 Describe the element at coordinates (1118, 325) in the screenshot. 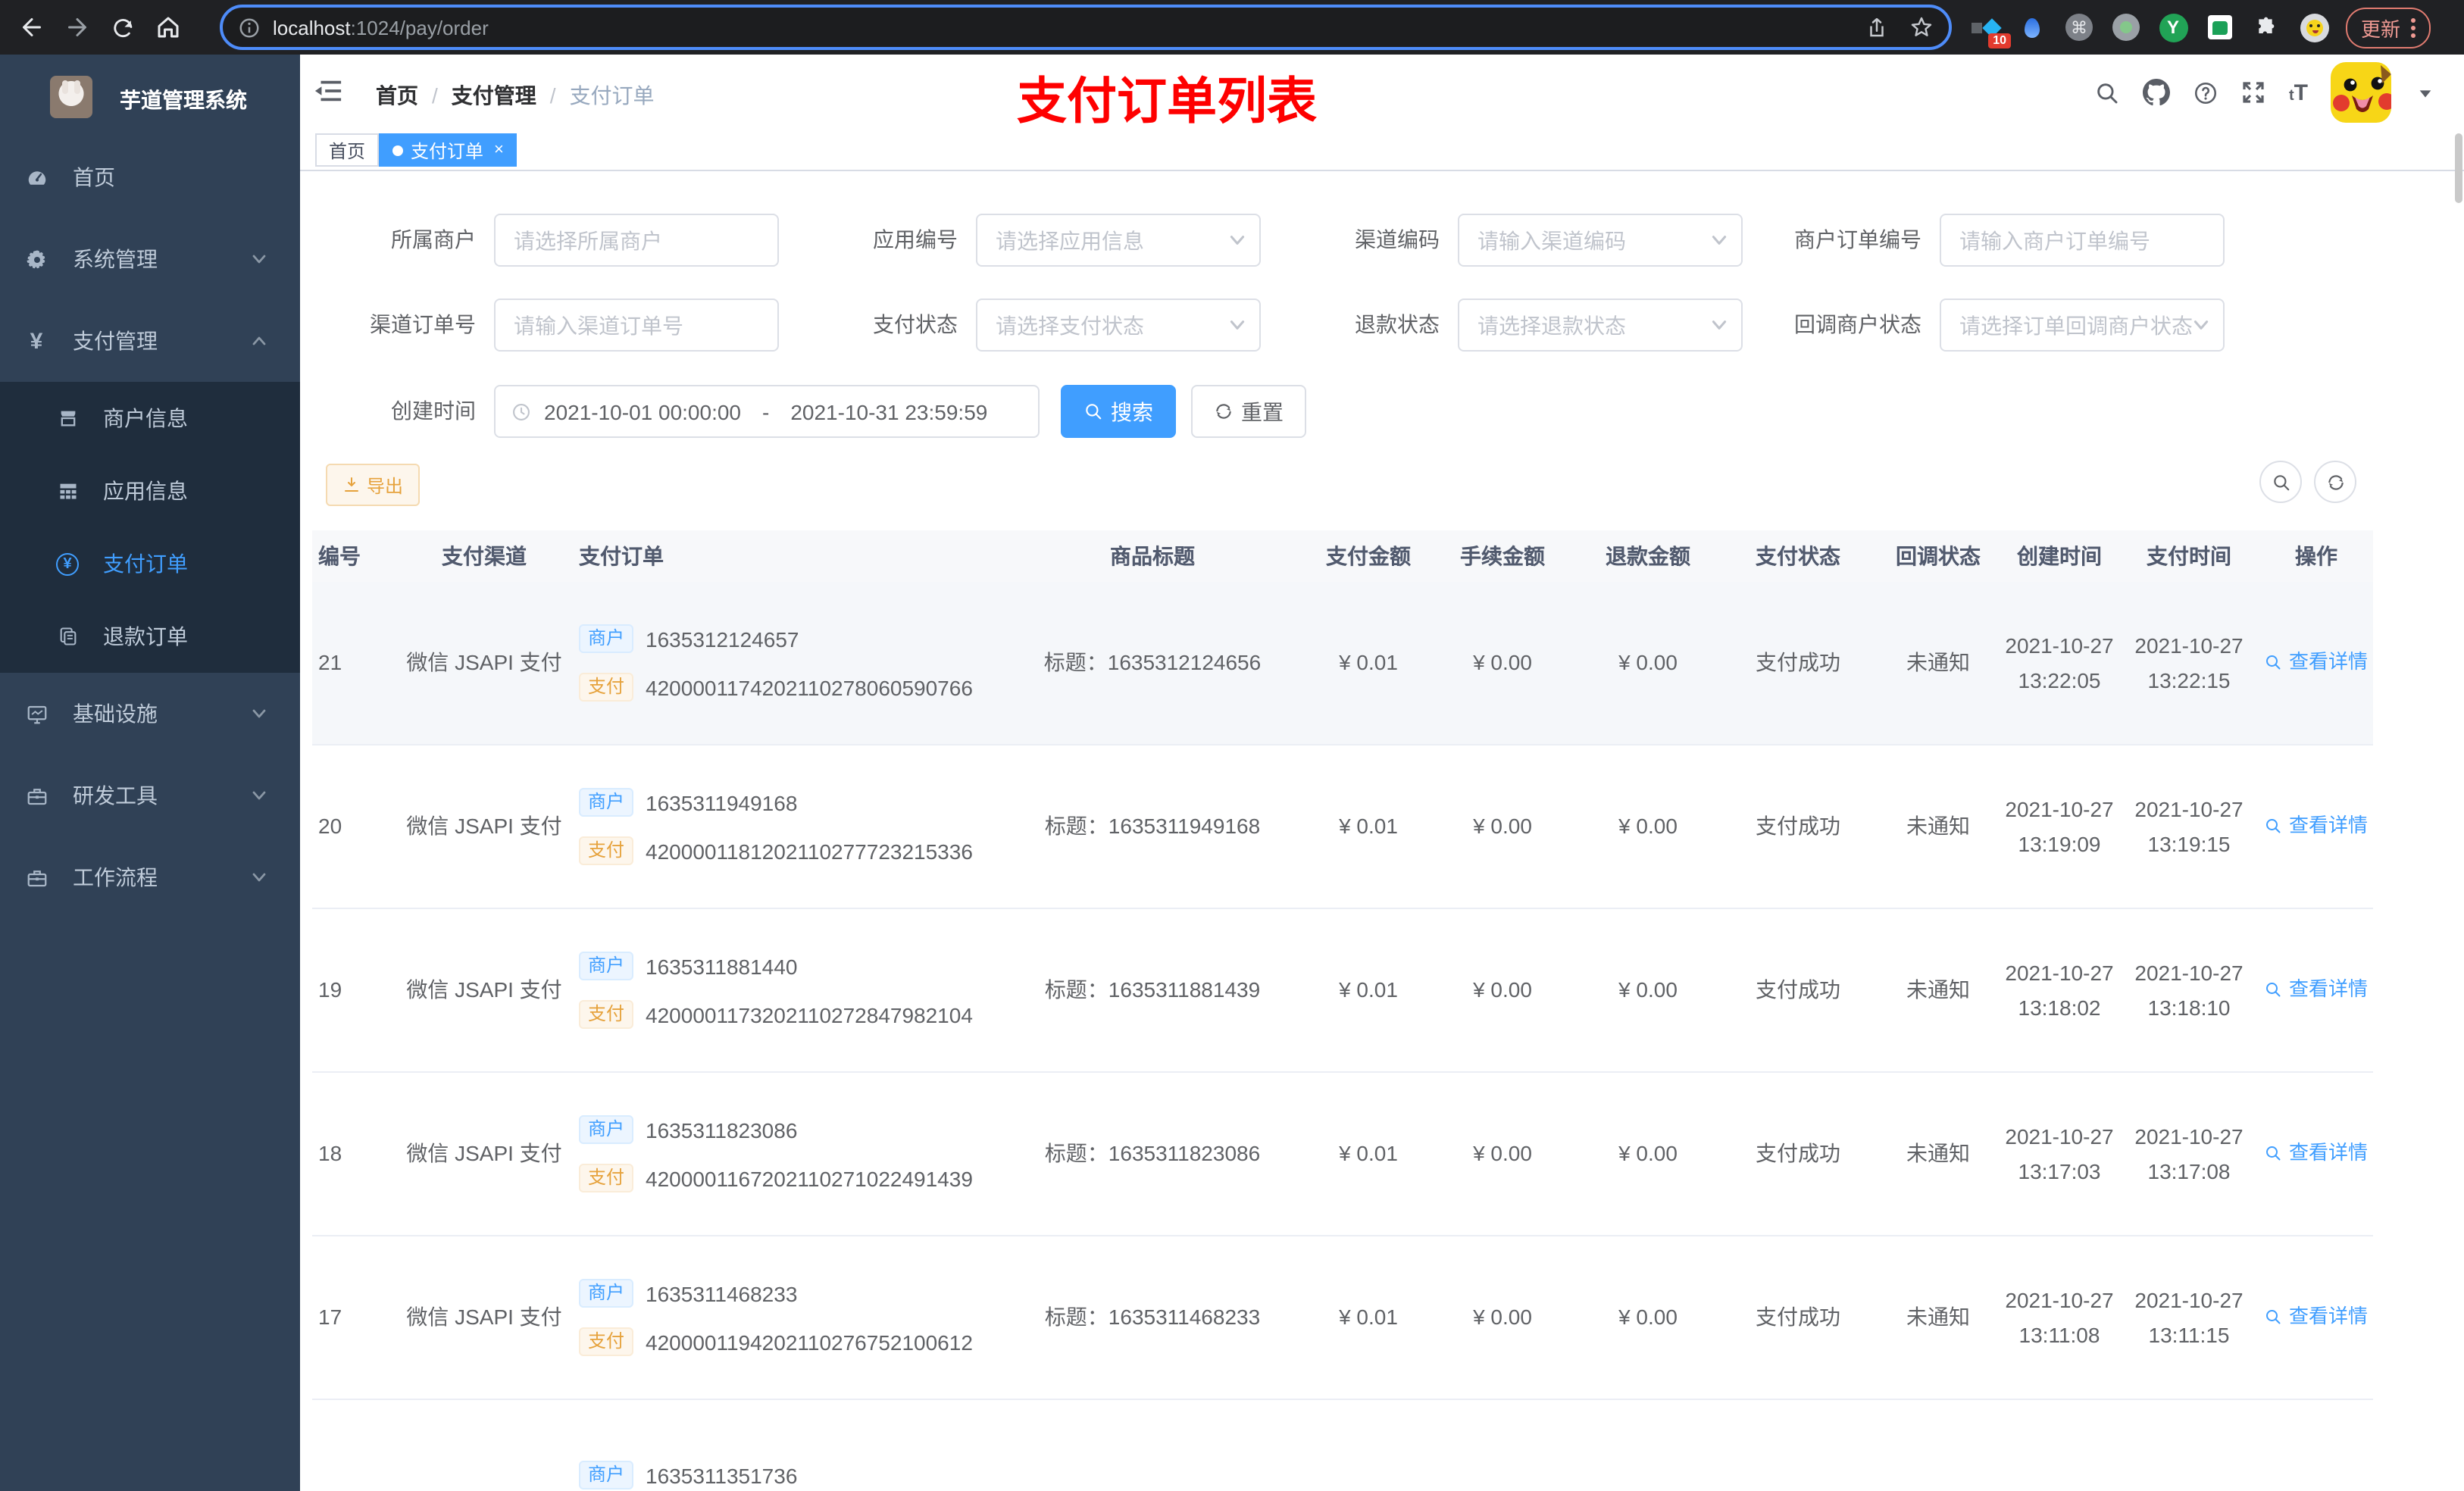

I see `pay-status-select` at that location.